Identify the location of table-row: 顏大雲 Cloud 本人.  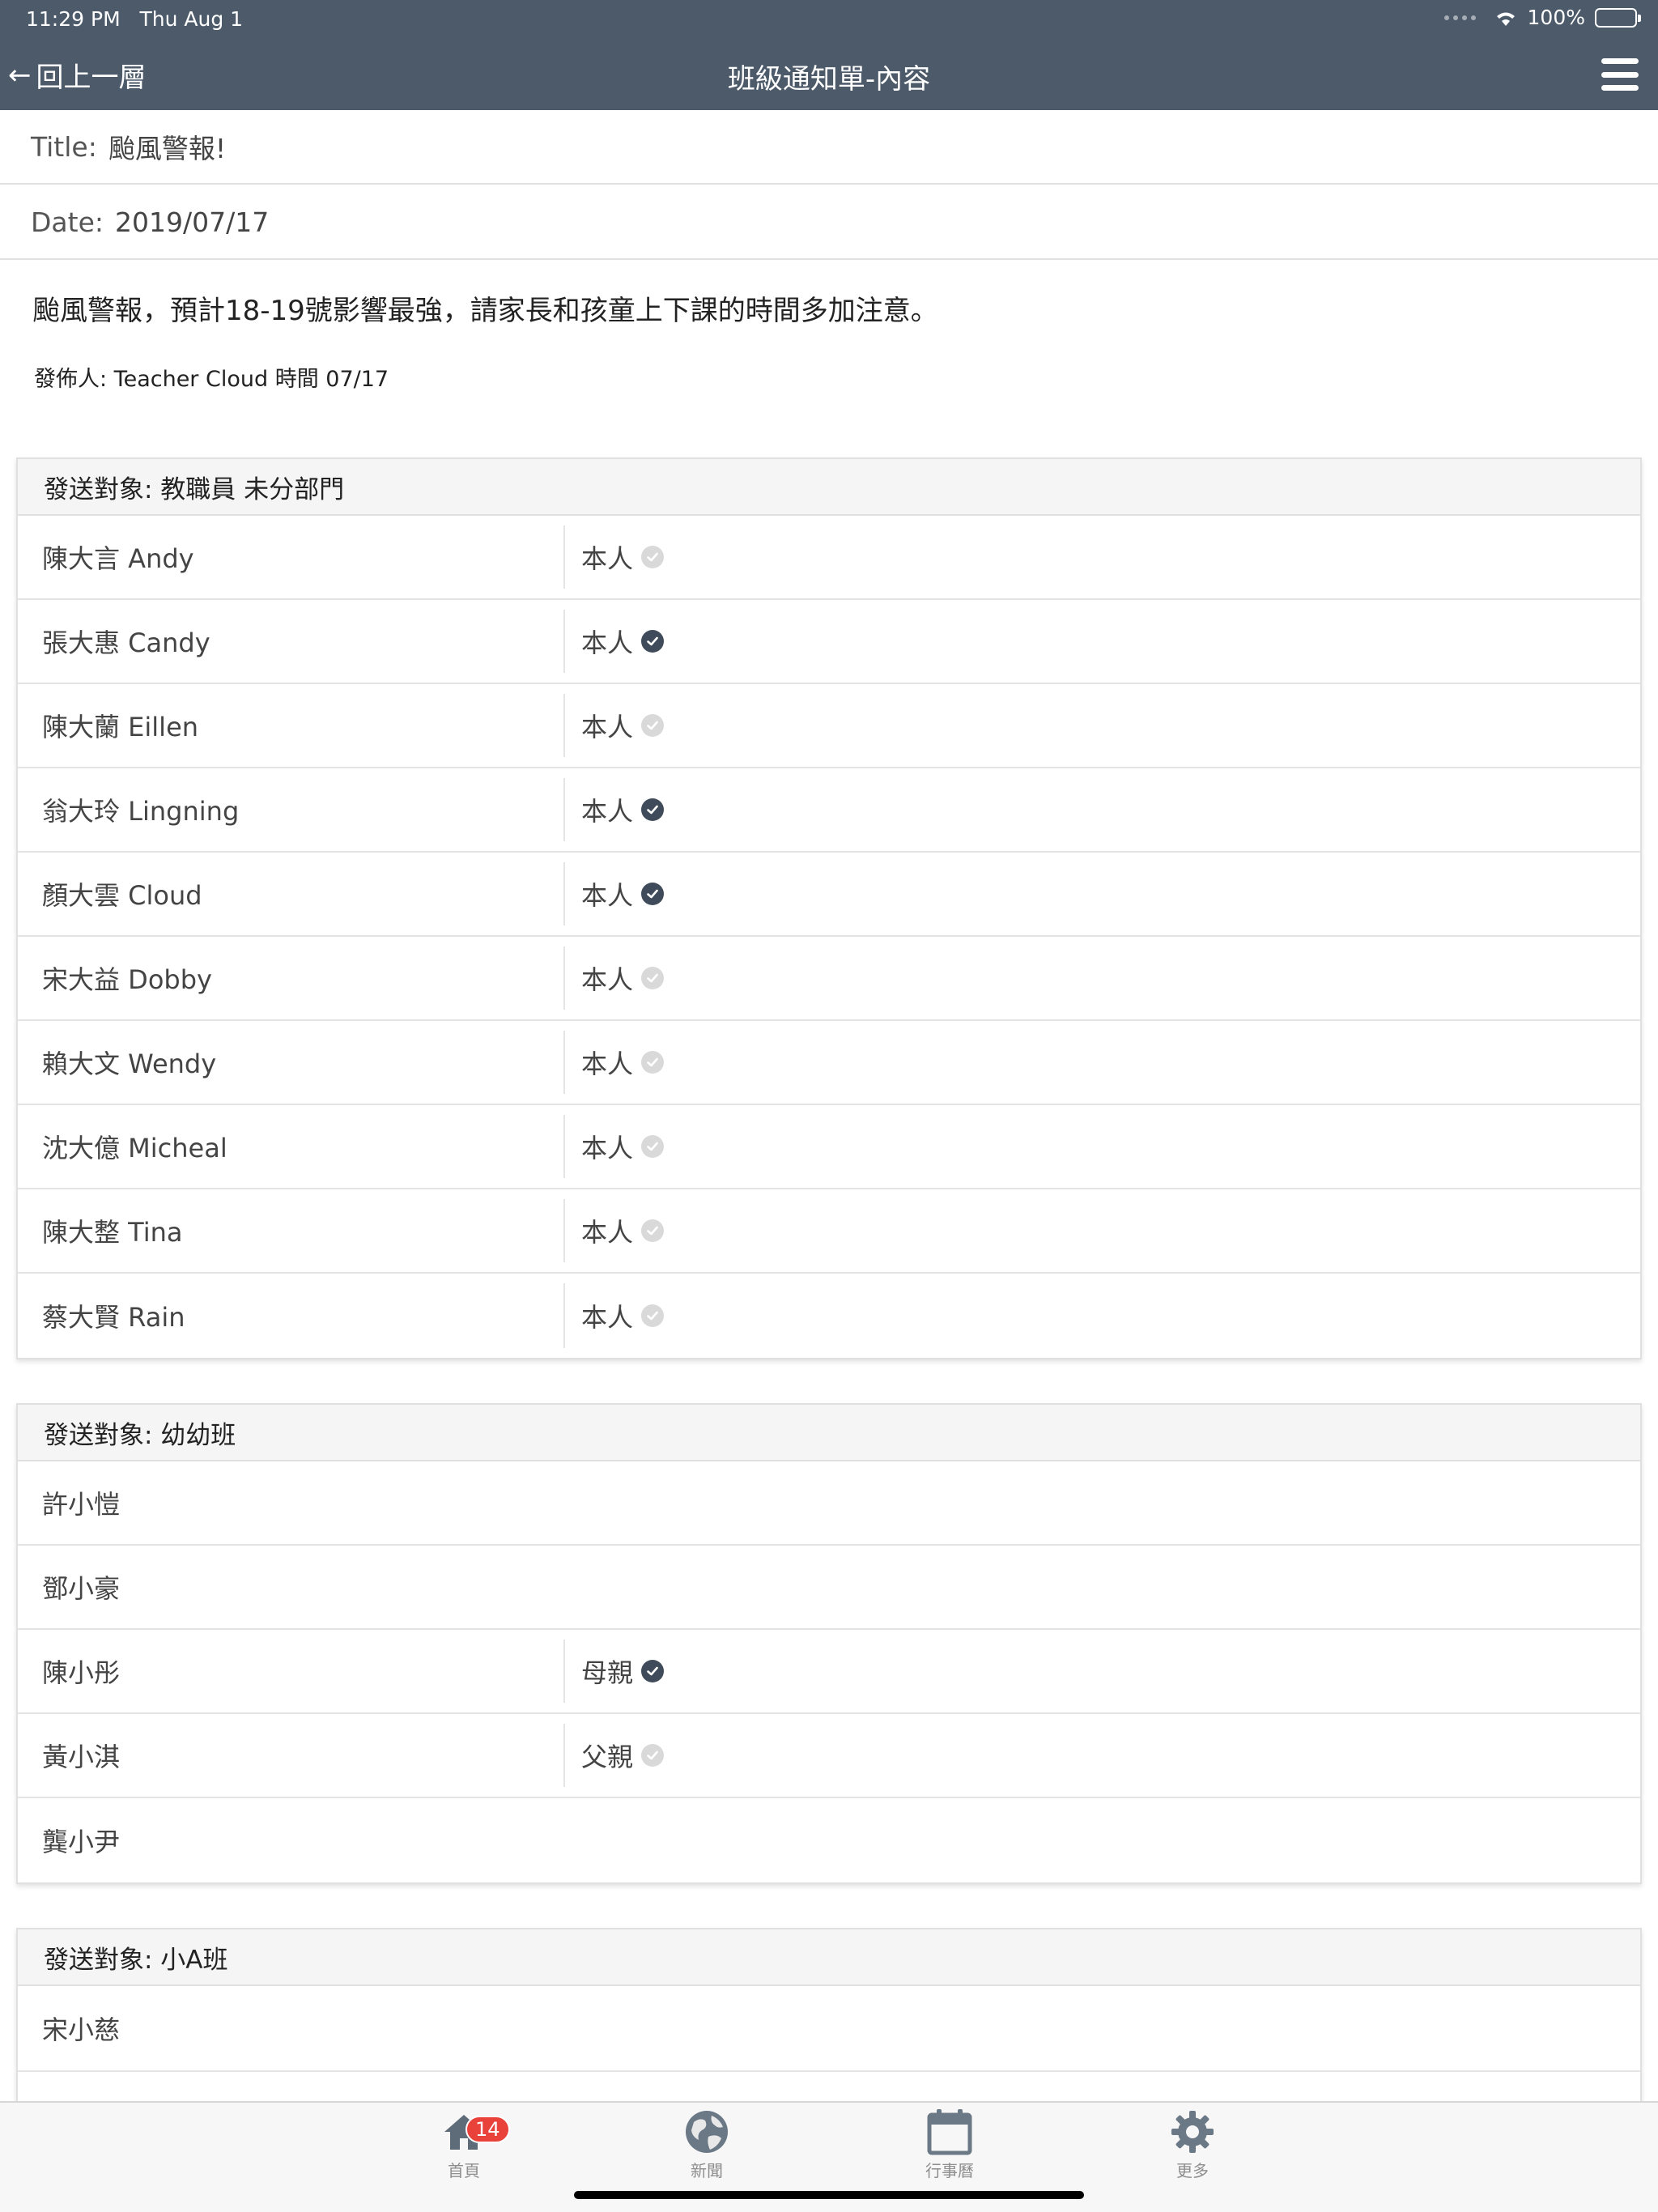
(829, 895).